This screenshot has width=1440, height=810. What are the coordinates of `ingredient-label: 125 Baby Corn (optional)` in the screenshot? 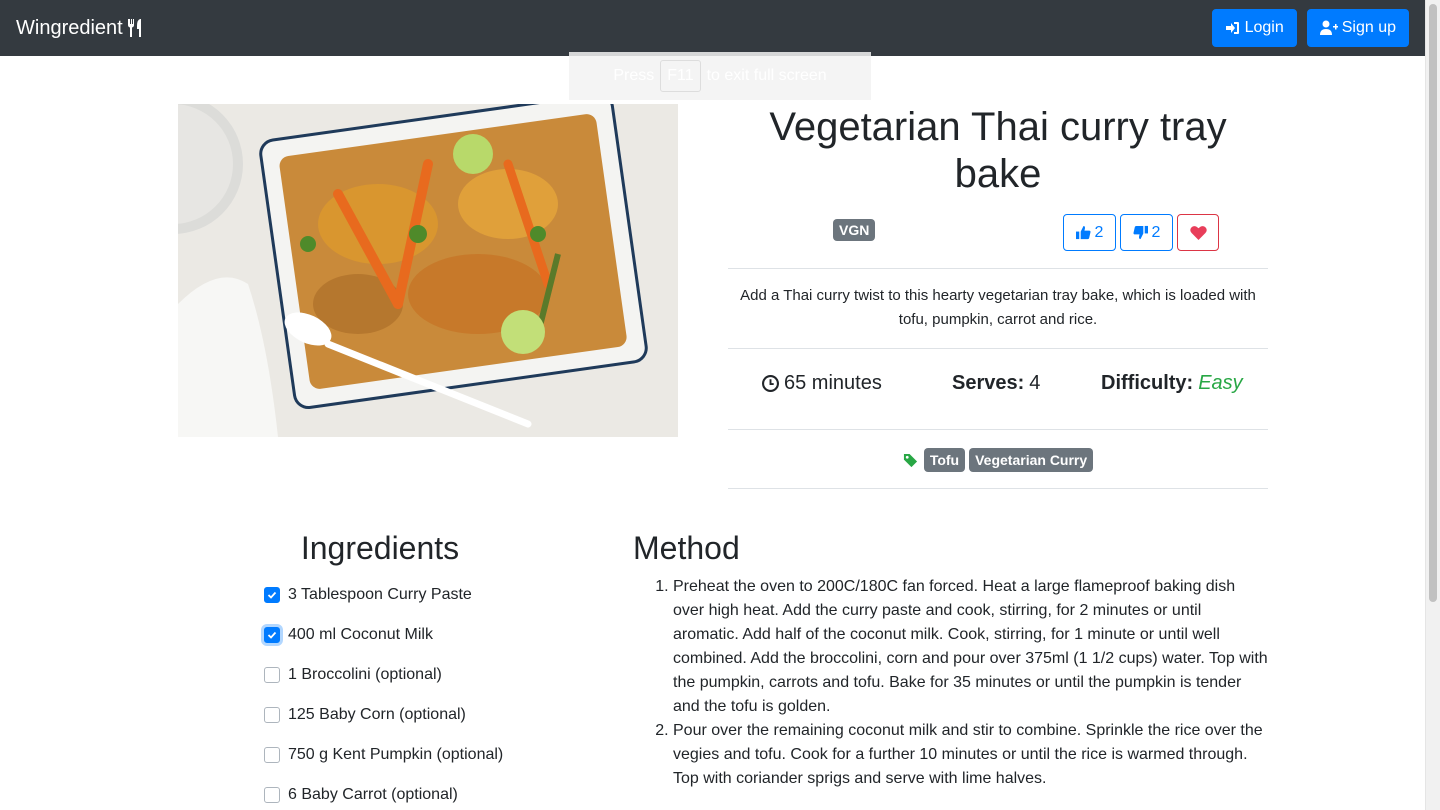 It's located at (377, 714).